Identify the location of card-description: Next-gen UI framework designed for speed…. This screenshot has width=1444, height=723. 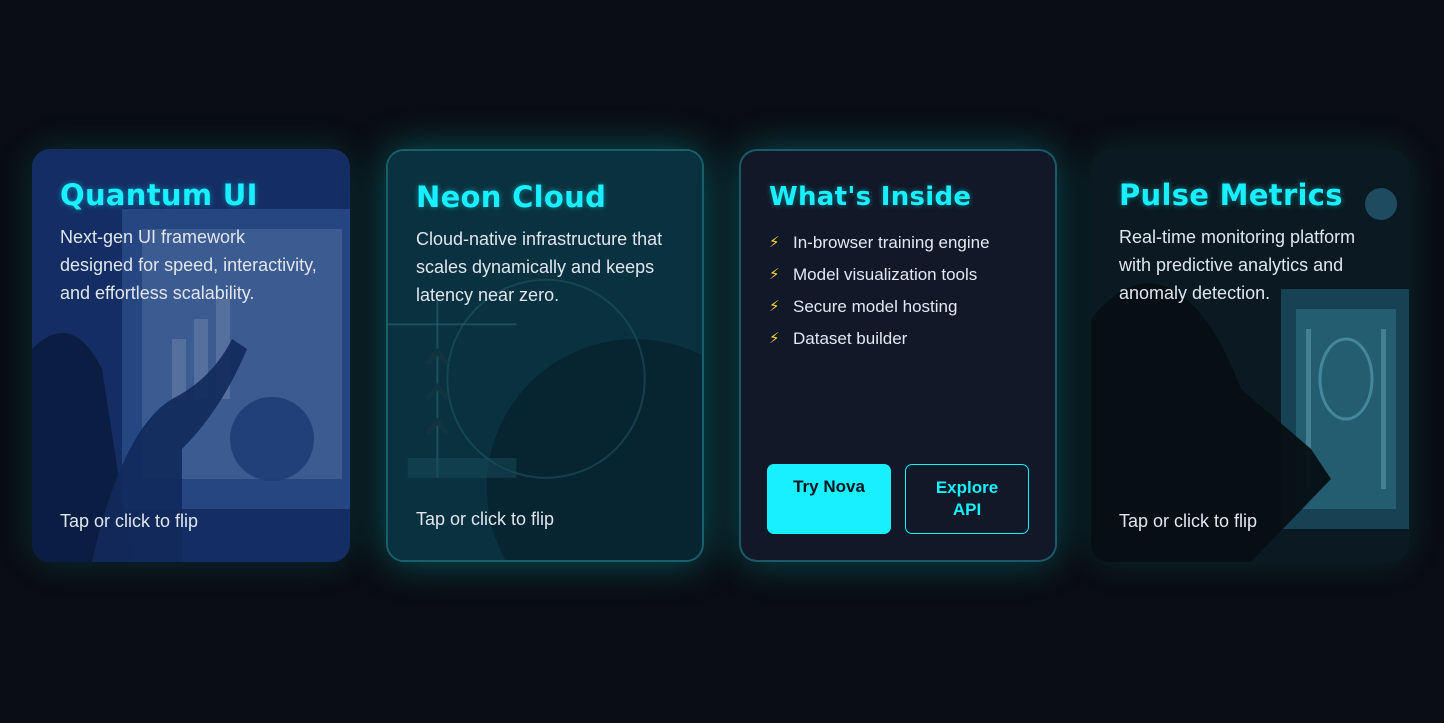
(188, 265).